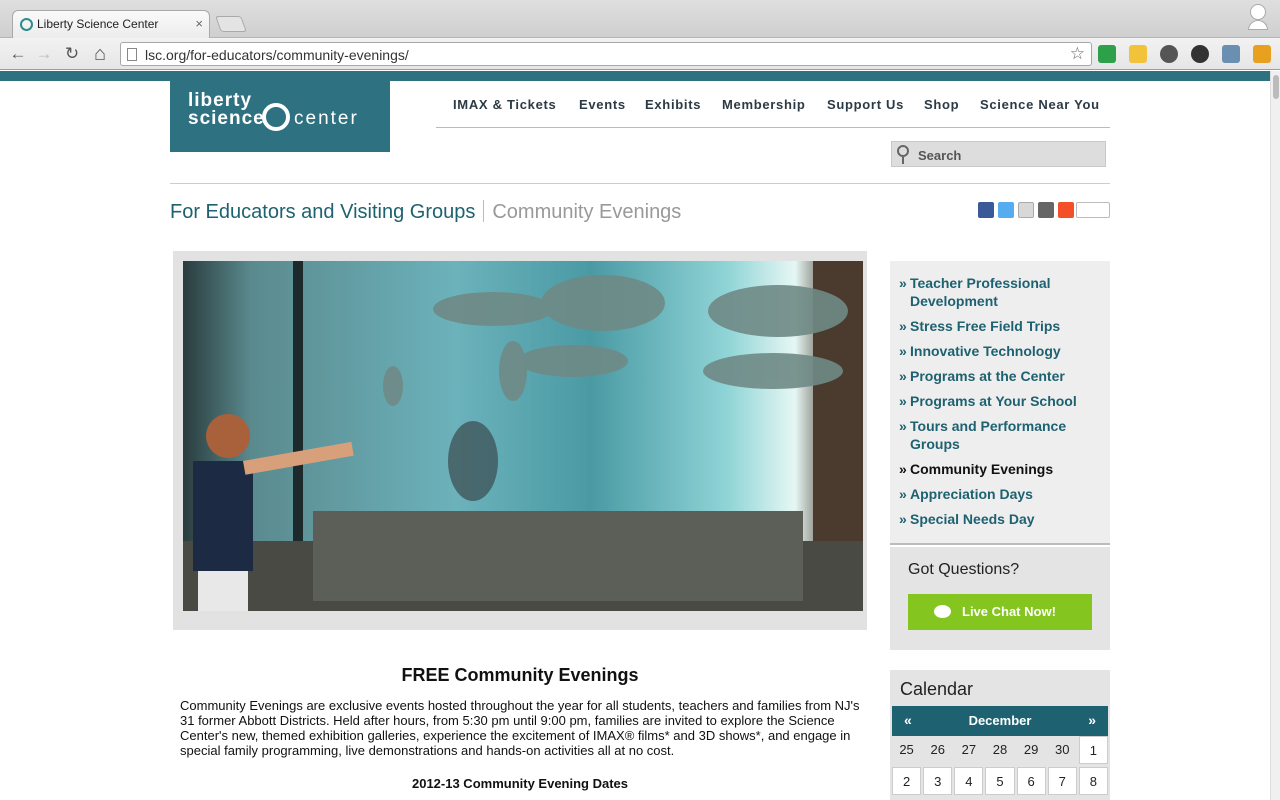  Describe the element at coordinates (999, 435) in the screenshot. I see `sidebar-item-tours-and-performance-groups: » Tours and Performance Groups` at that location.